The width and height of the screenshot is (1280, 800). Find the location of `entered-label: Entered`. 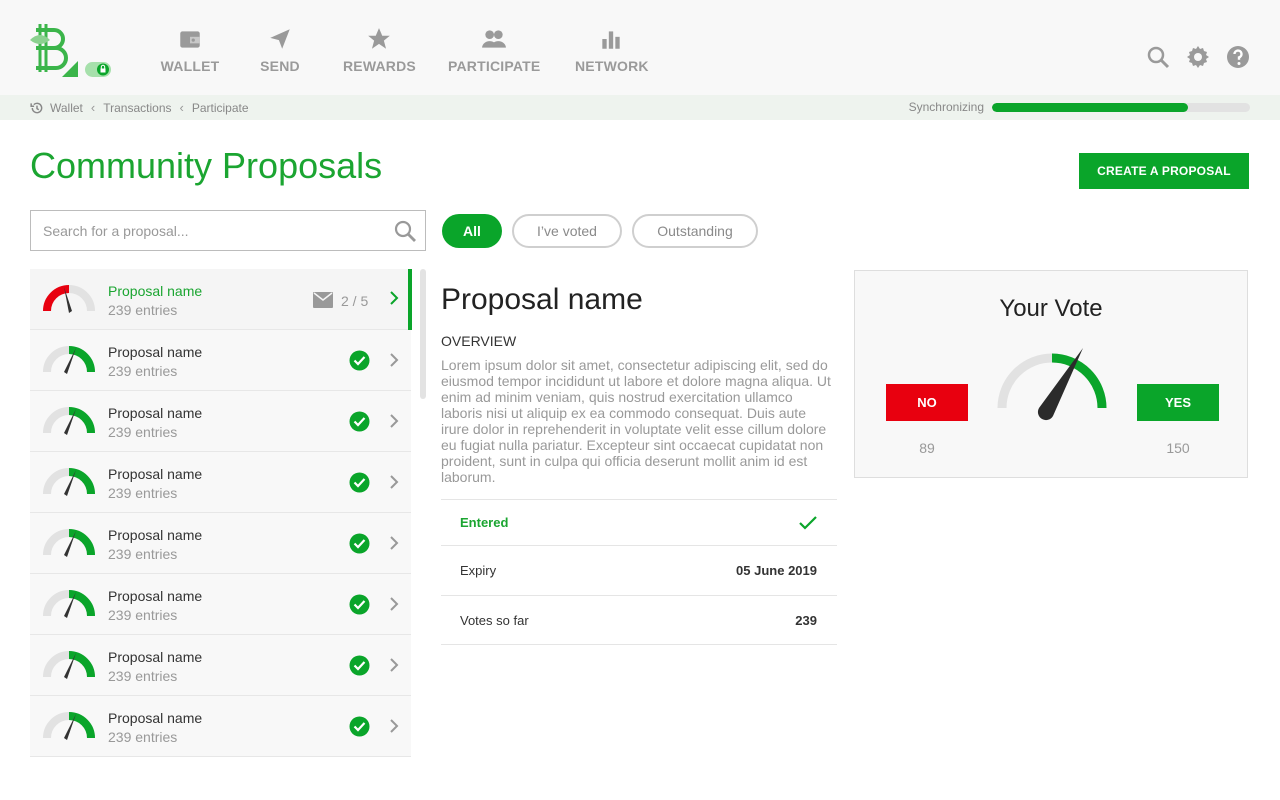

entered-label: Entered is located at coordinates (484, 522).